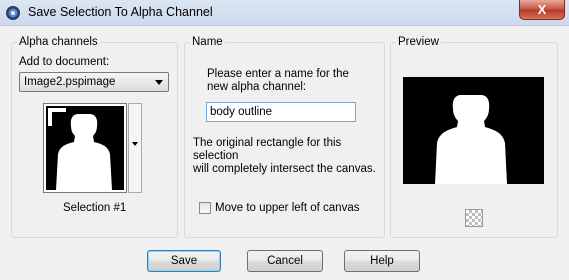  What do you see at coordinates (120, 12) in the screenshot?
I see `window-title: Save Selection To Alpha Channel` at bounding box center [120, 12].